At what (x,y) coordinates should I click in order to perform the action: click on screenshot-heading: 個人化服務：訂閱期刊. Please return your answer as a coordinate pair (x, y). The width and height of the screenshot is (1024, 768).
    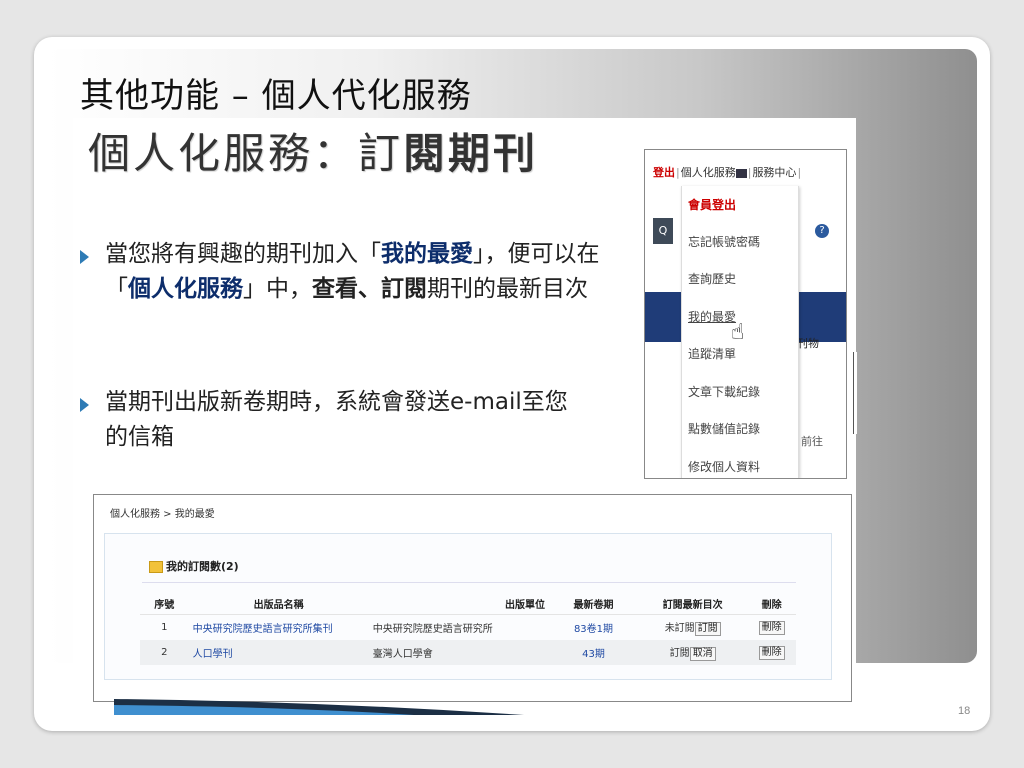
    Looking at the image, I should click on (313, 150).